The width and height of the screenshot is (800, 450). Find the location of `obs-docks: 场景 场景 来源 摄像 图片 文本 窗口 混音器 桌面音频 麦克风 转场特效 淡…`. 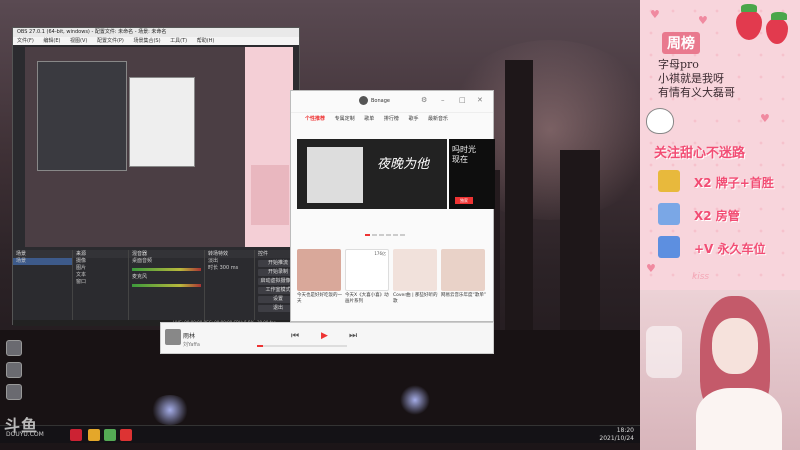

obs-docks: 场景 场景 来源 摄像 图片 文本 窗口 混音器 桌面音频 麦克风 转场特效 淡… is located at coordinates (157, 288).